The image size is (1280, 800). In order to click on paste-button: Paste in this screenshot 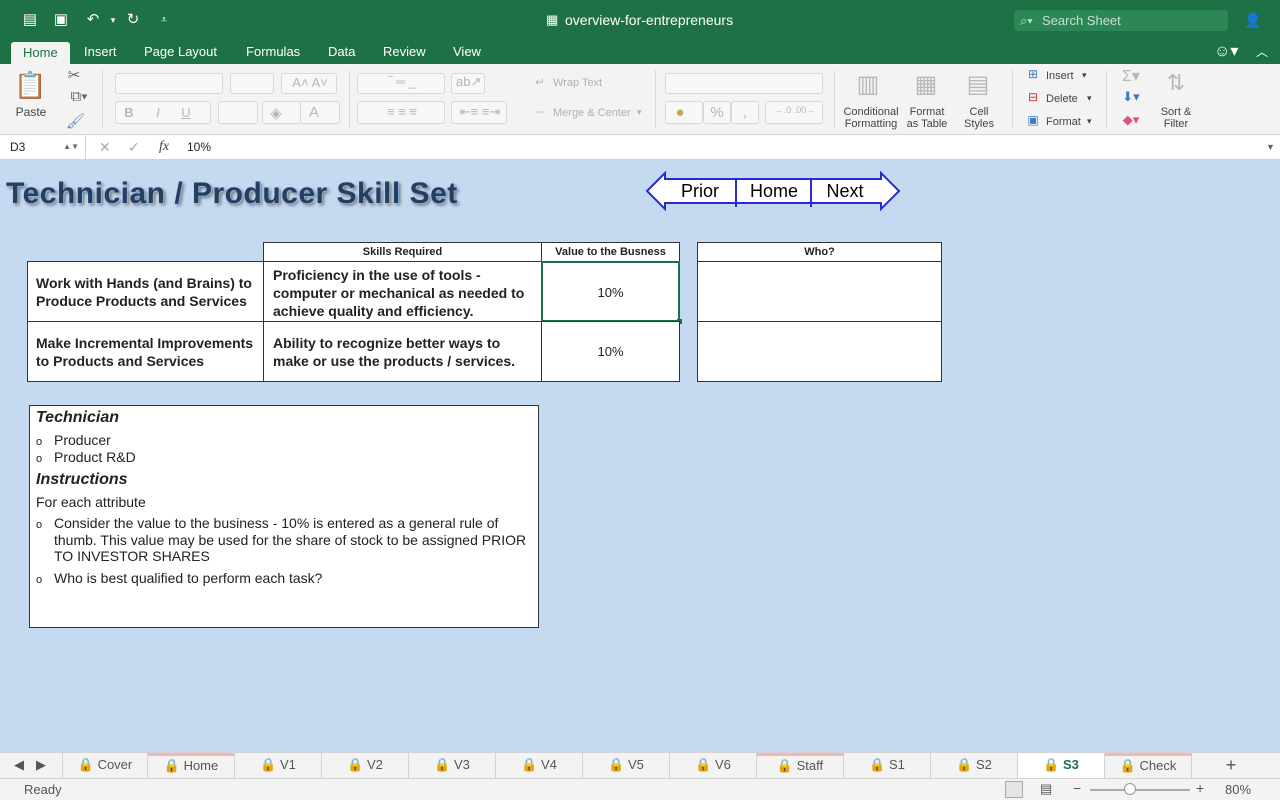, I will do `click(31, 112)`.